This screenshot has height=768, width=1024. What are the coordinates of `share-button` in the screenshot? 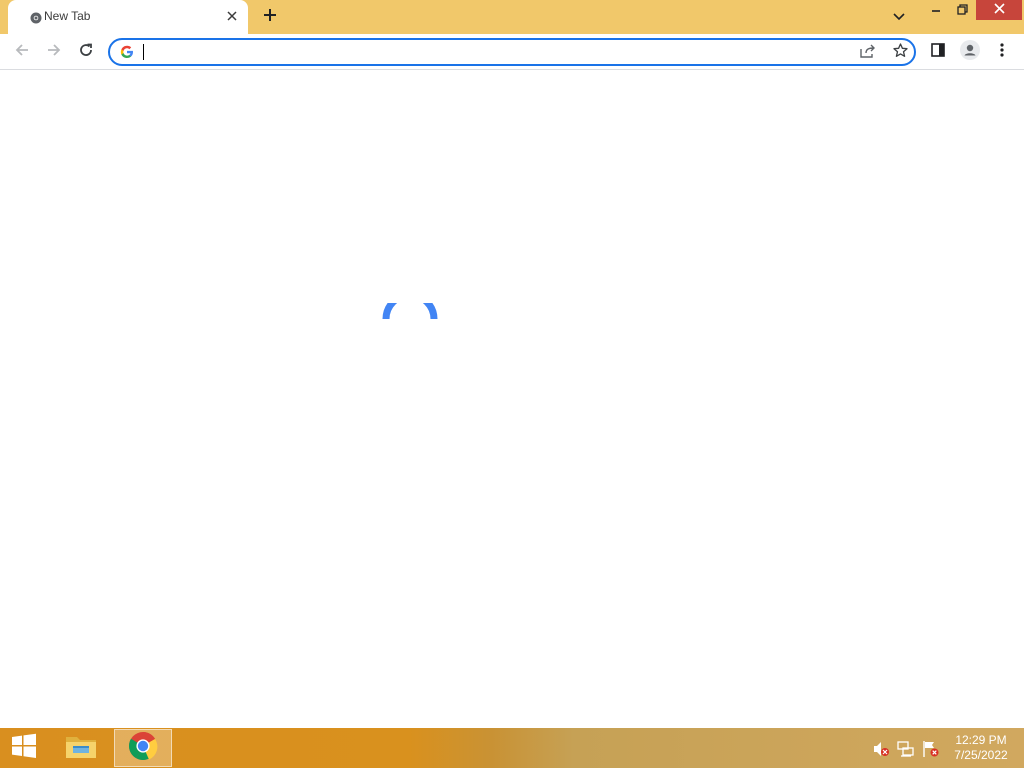 It's located at (868, 53).